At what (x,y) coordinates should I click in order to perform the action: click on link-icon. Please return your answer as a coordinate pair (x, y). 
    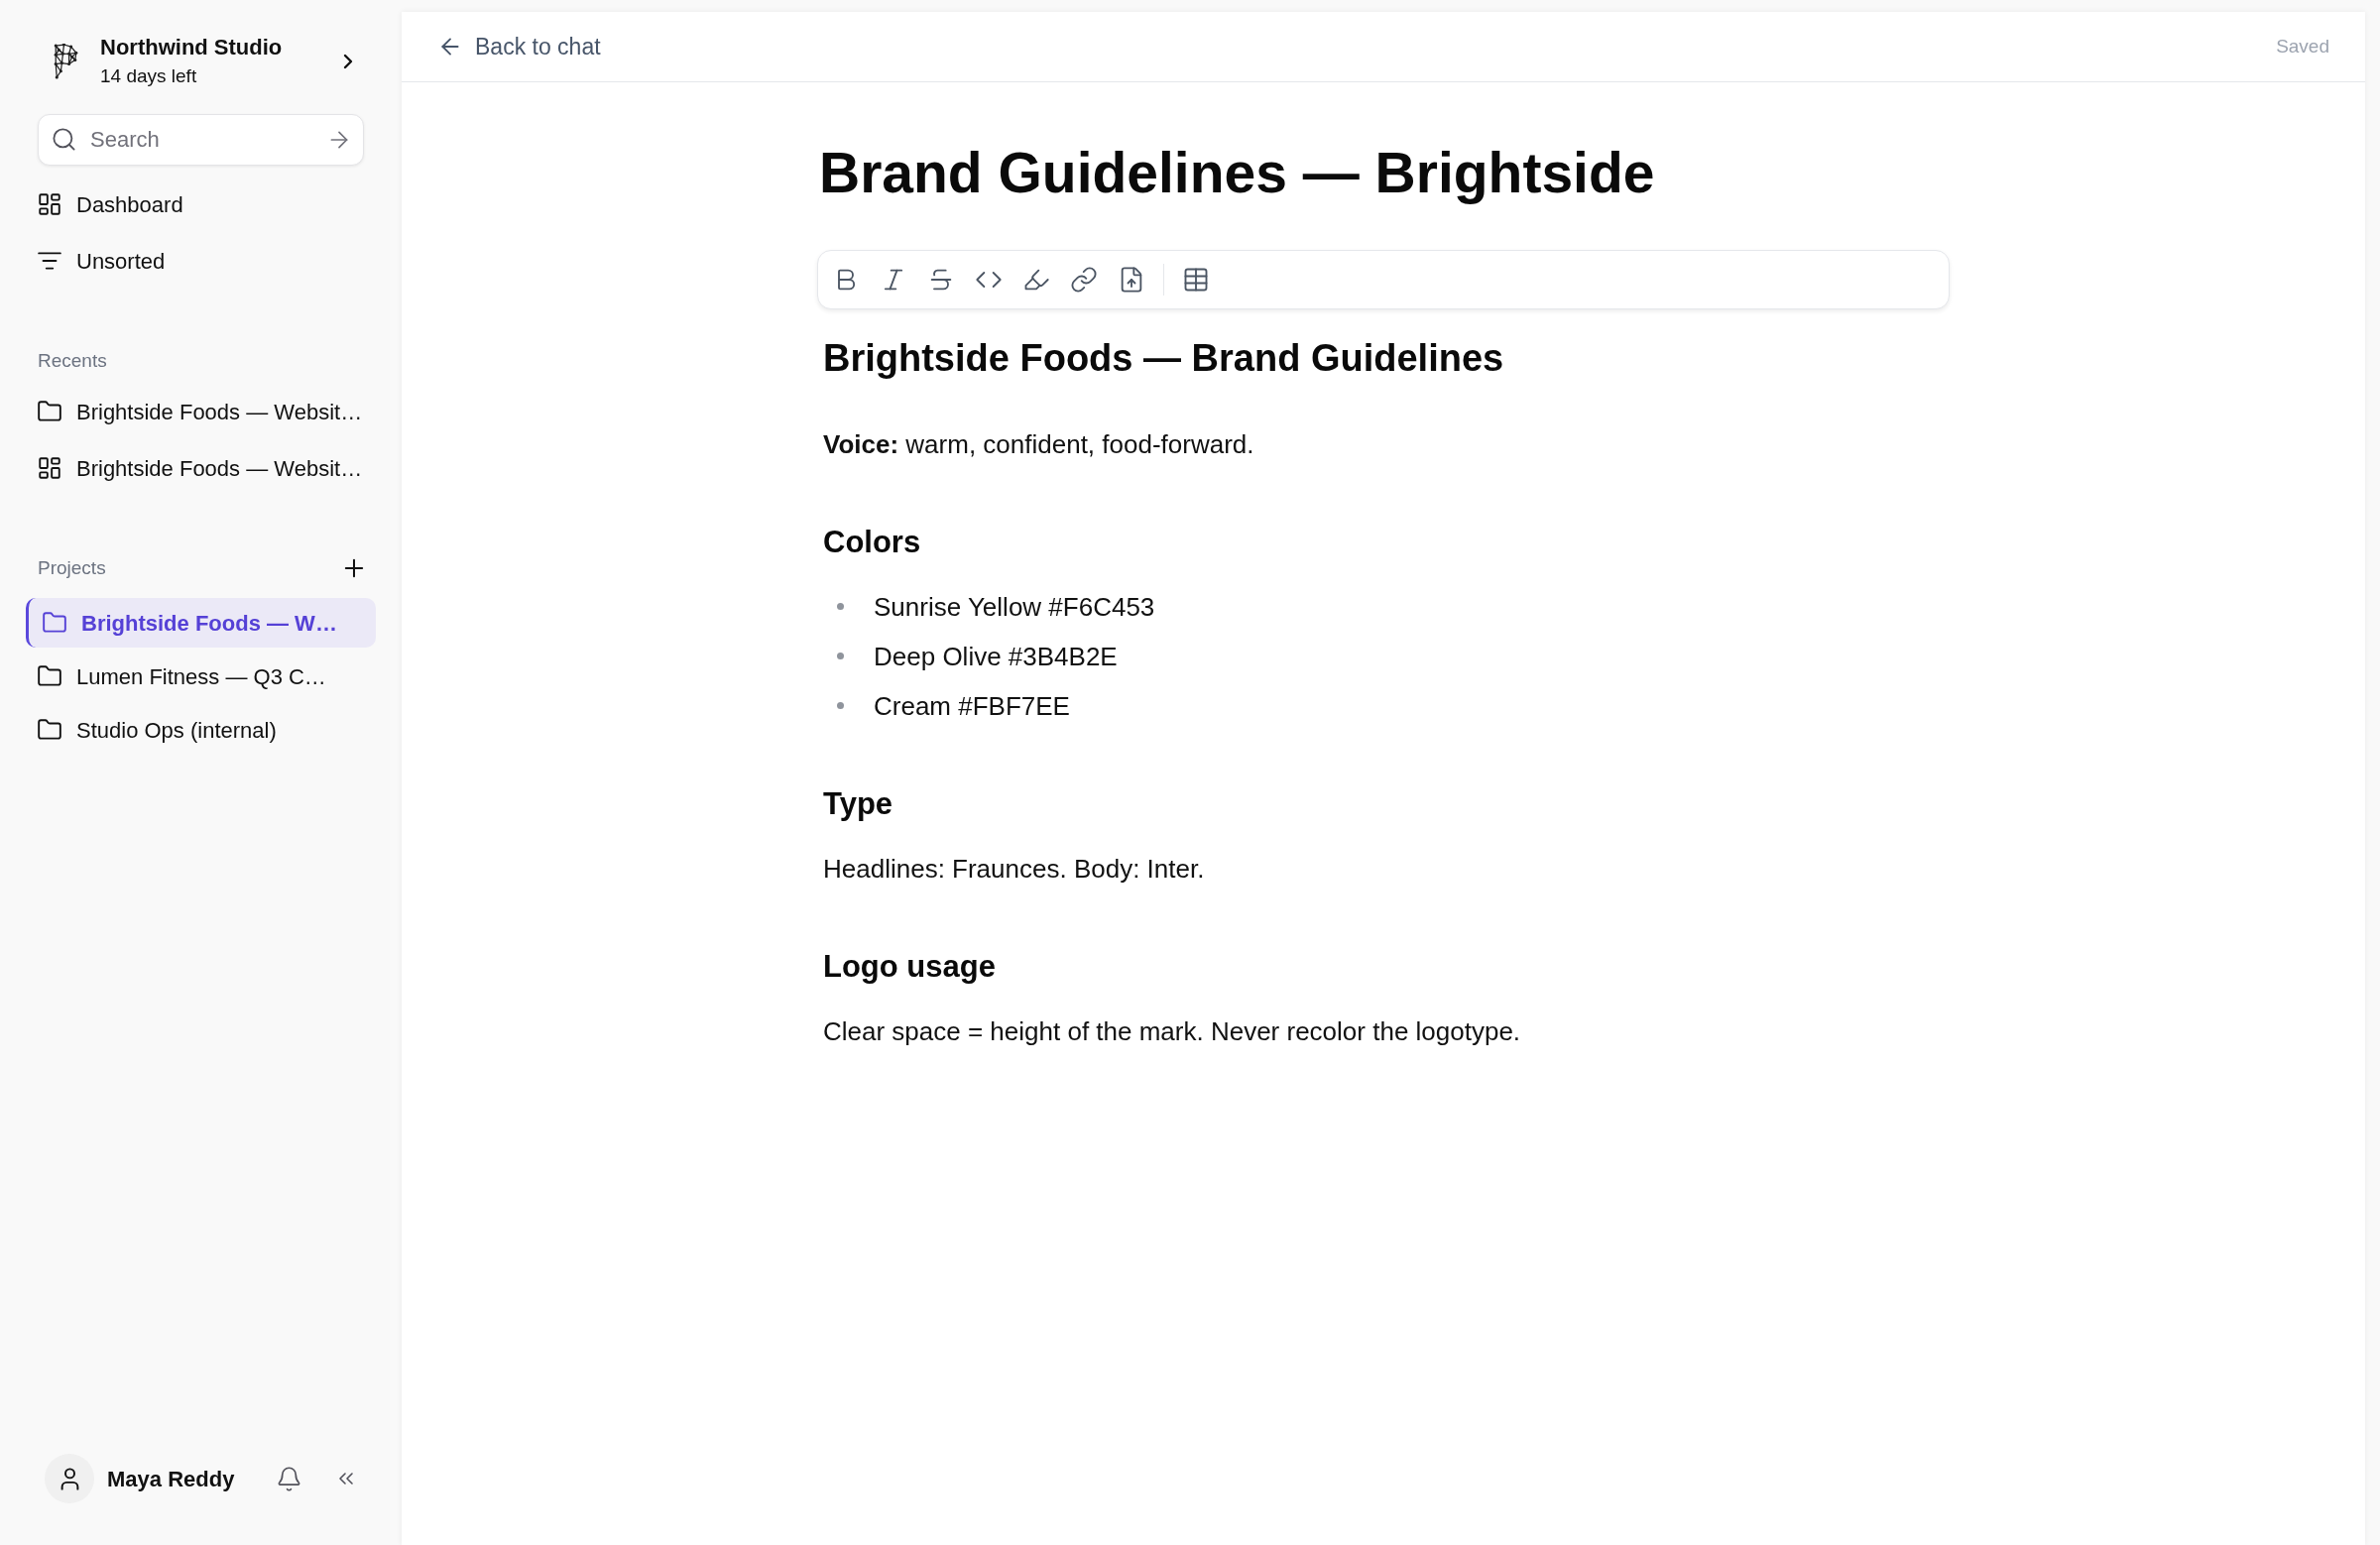
    Looking at the image, I should click on (1084, 280).